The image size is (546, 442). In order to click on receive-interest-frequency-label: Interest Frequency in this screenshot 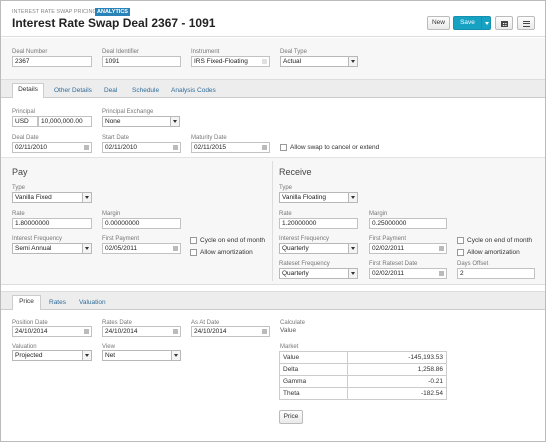, I will do `click(304, 239)`.